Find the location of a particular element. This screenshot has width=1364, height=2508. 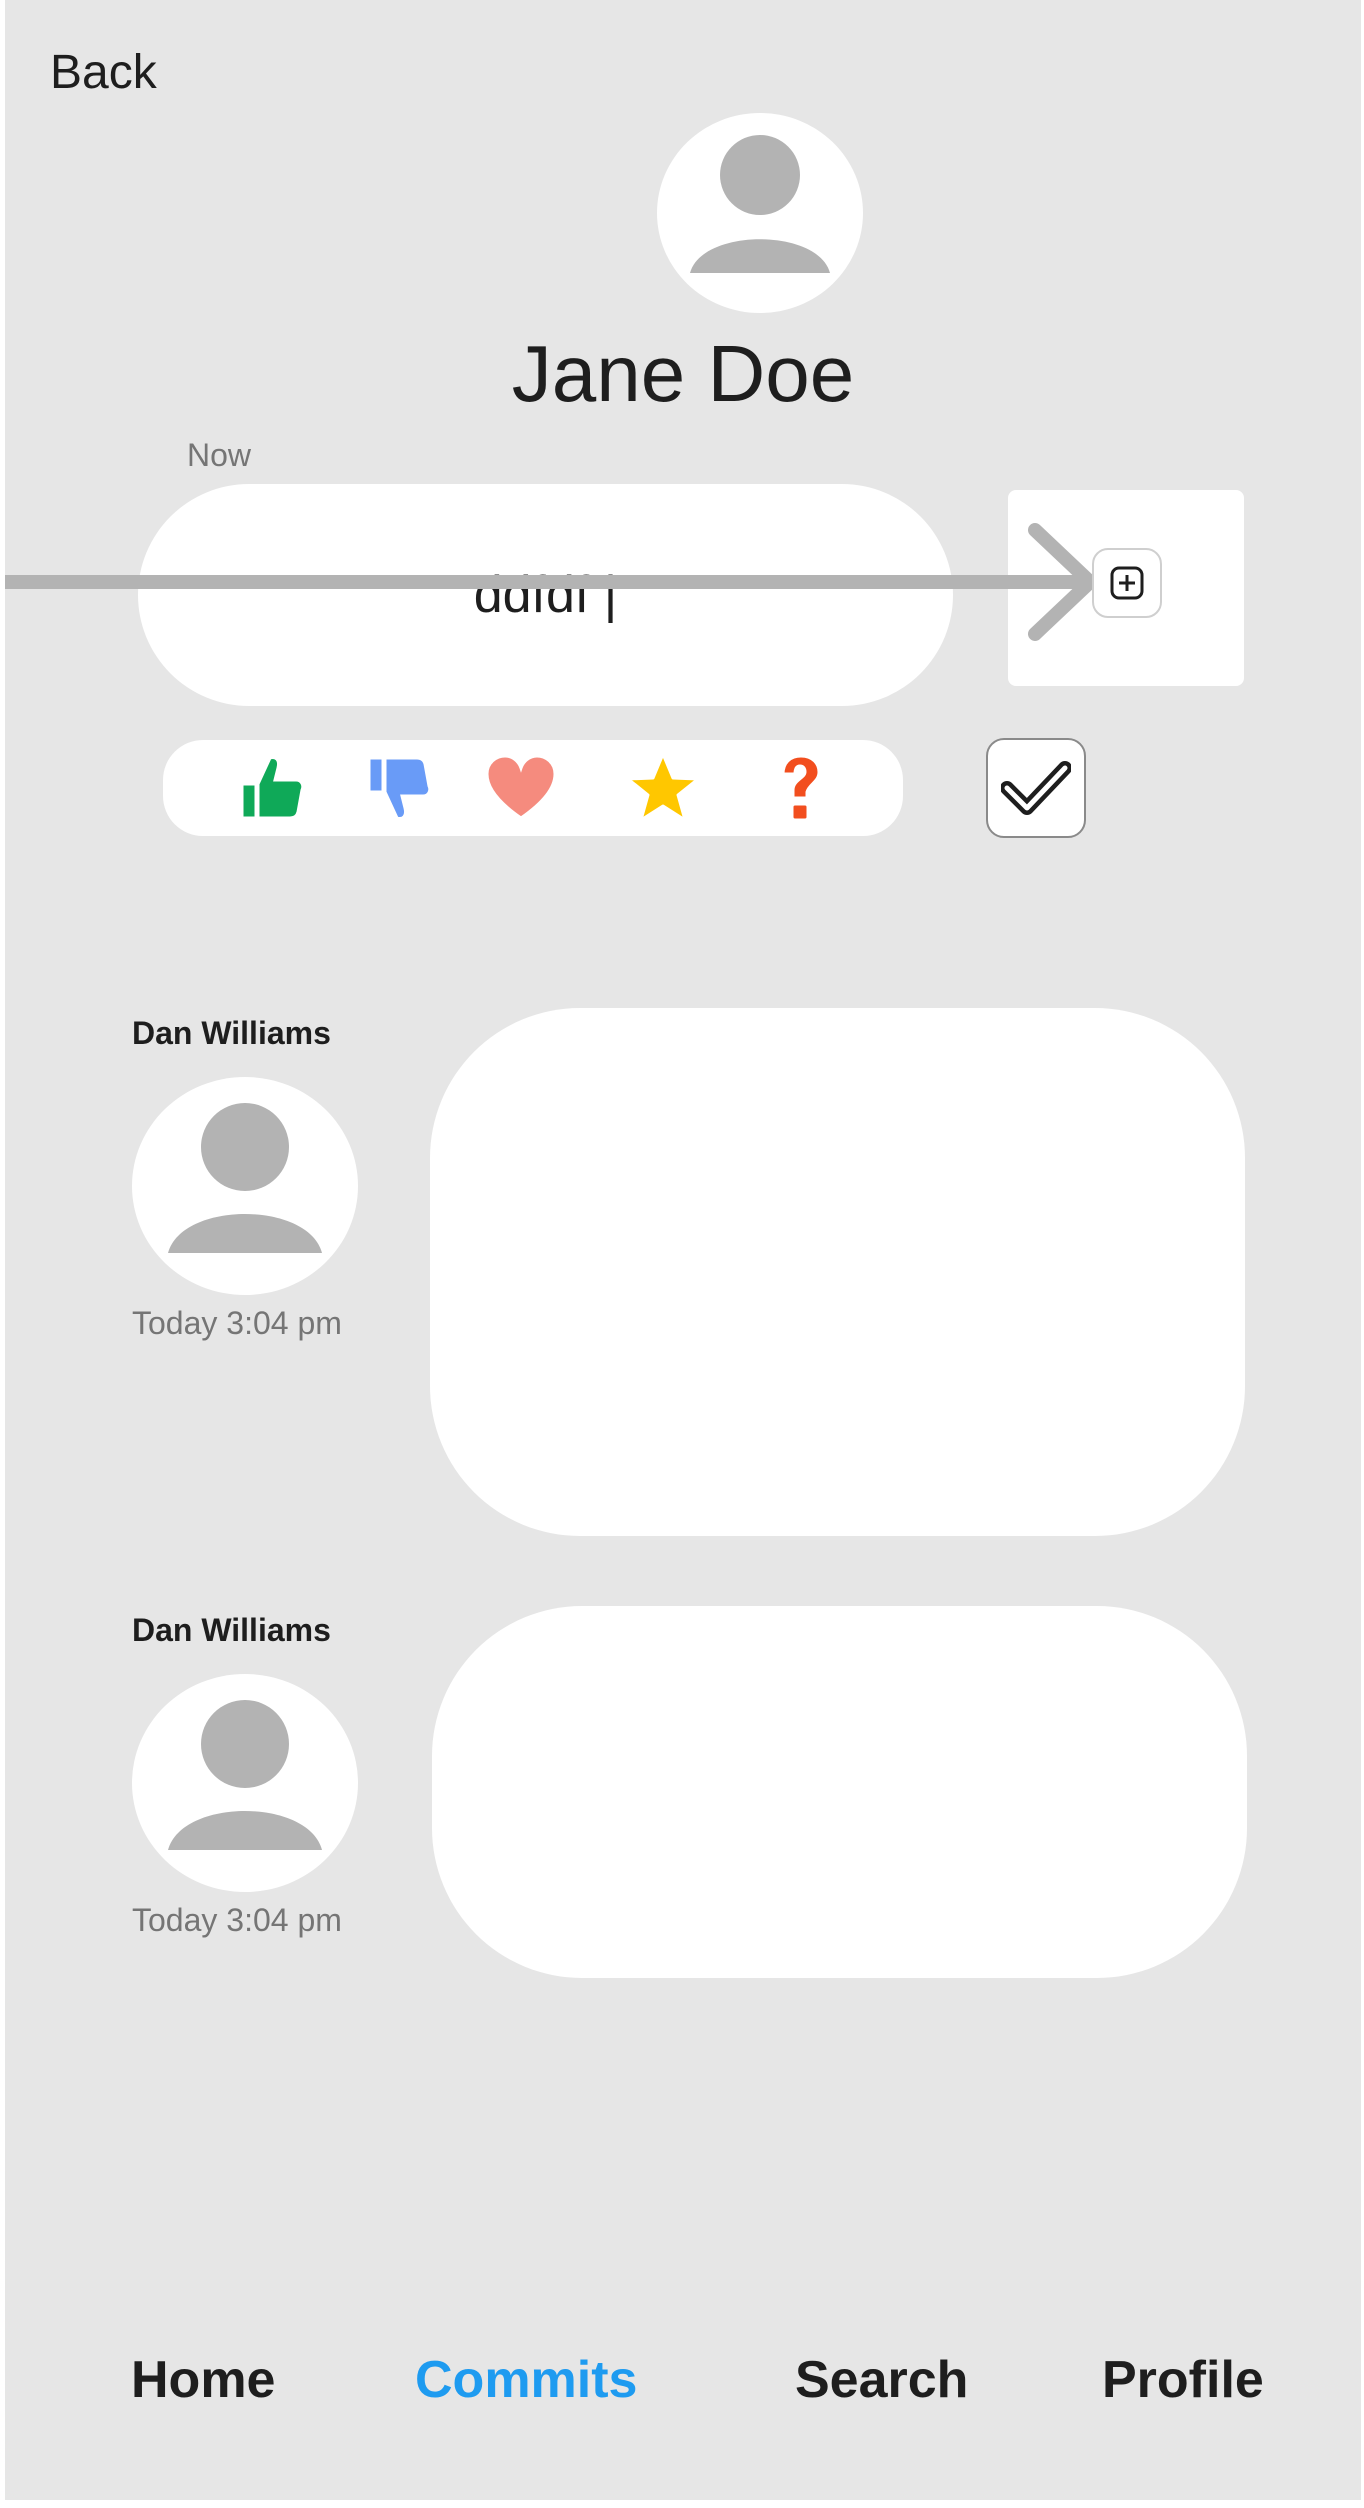

message-input is located at coordinates (545, 595).